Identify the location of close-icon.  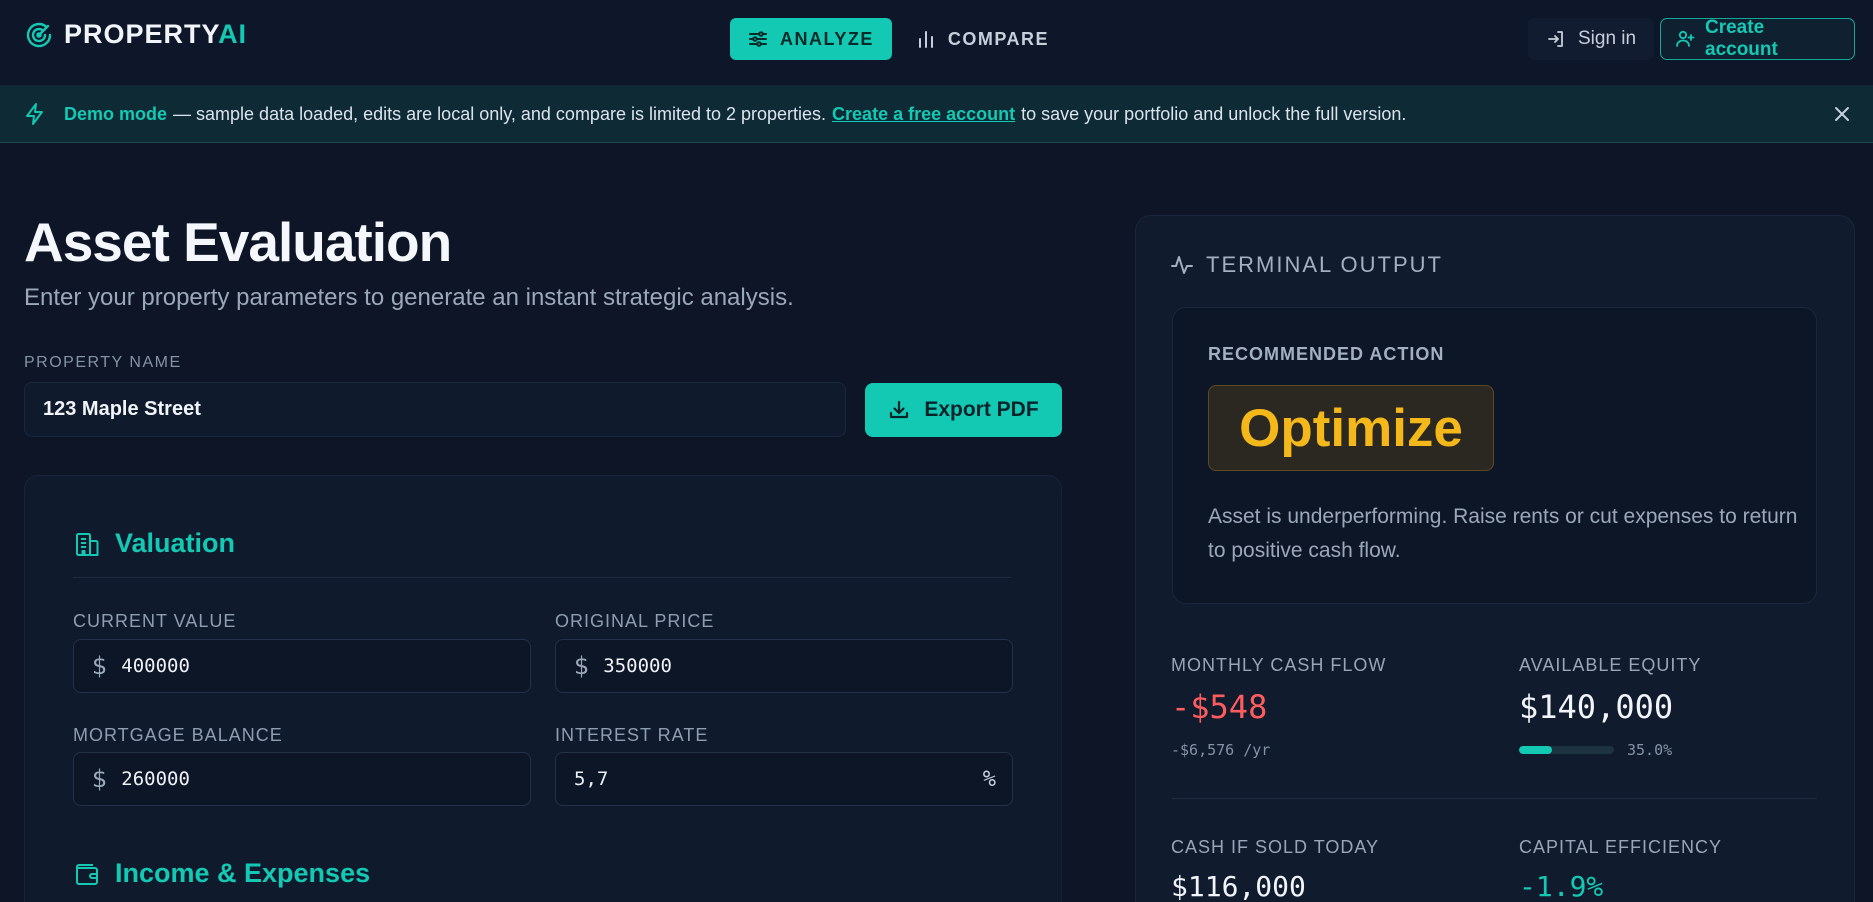
(1842, 114).